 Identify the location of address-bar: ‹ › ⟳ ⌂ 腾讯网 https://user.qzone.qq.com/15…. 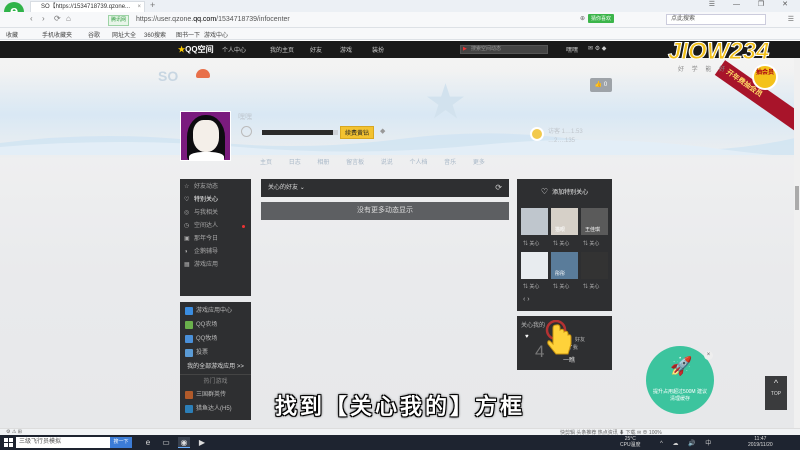
(400, 20).